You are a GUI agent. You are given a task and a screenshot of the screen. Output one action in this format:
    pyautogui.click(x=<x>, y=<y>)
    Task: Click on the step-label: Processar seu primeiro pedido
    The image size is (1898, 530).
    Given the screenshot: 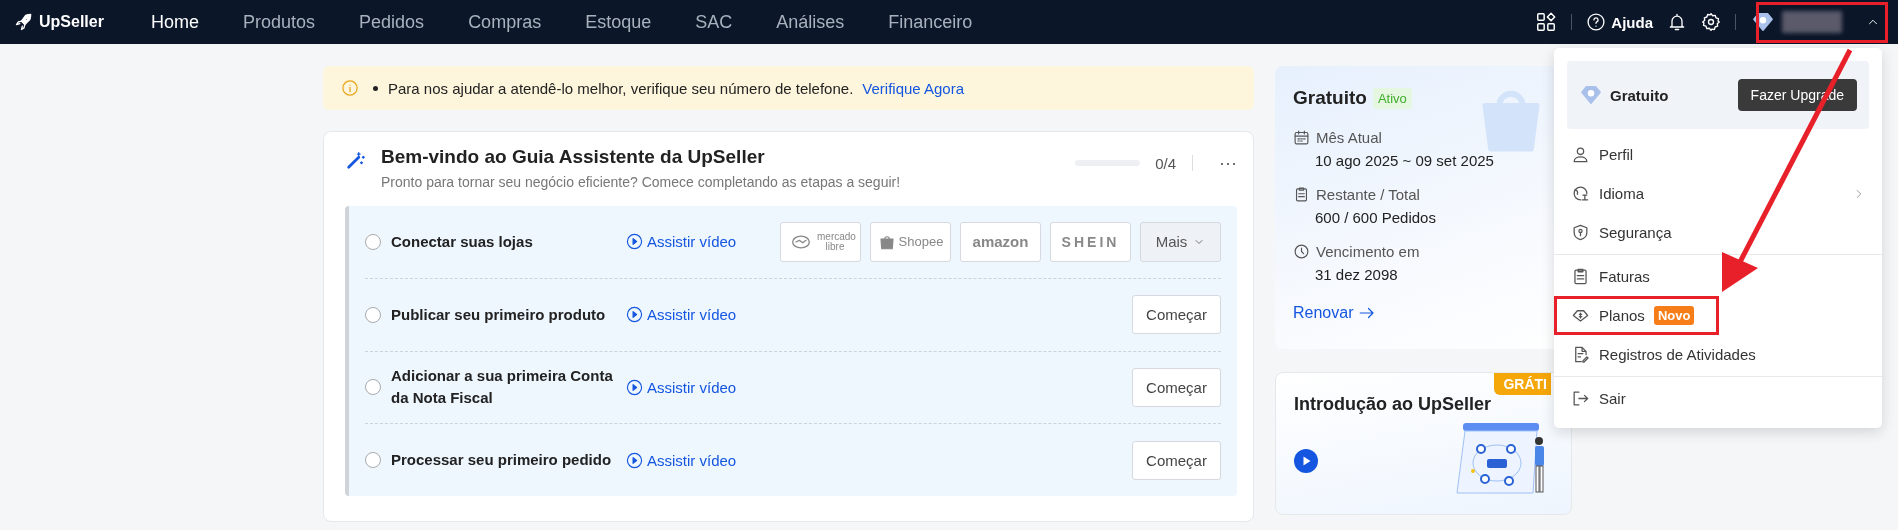 What is the action you would take?
    pyautogui.click(x=502, y=460)
    